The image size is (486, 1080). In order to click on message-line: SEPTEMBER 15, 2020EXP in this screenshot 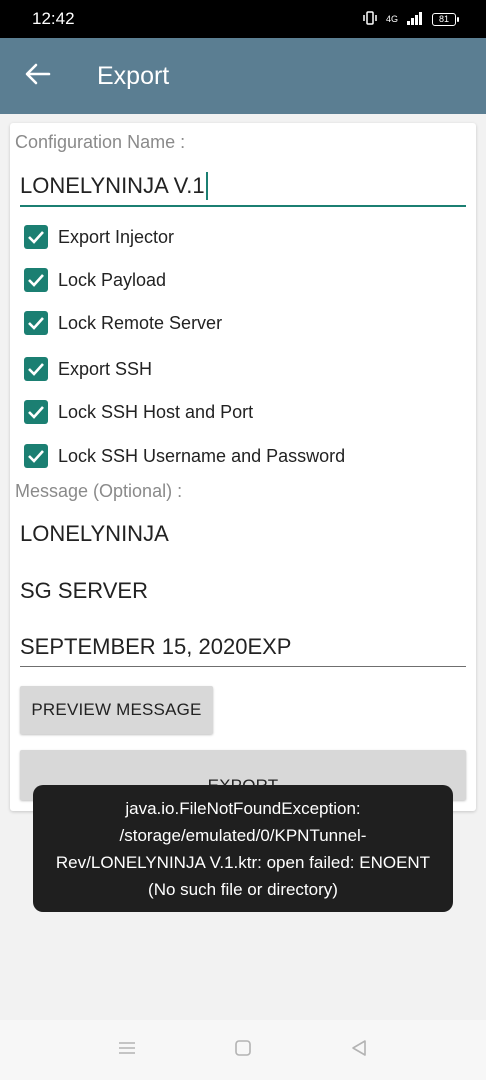, I will do `click(243, 650)`.